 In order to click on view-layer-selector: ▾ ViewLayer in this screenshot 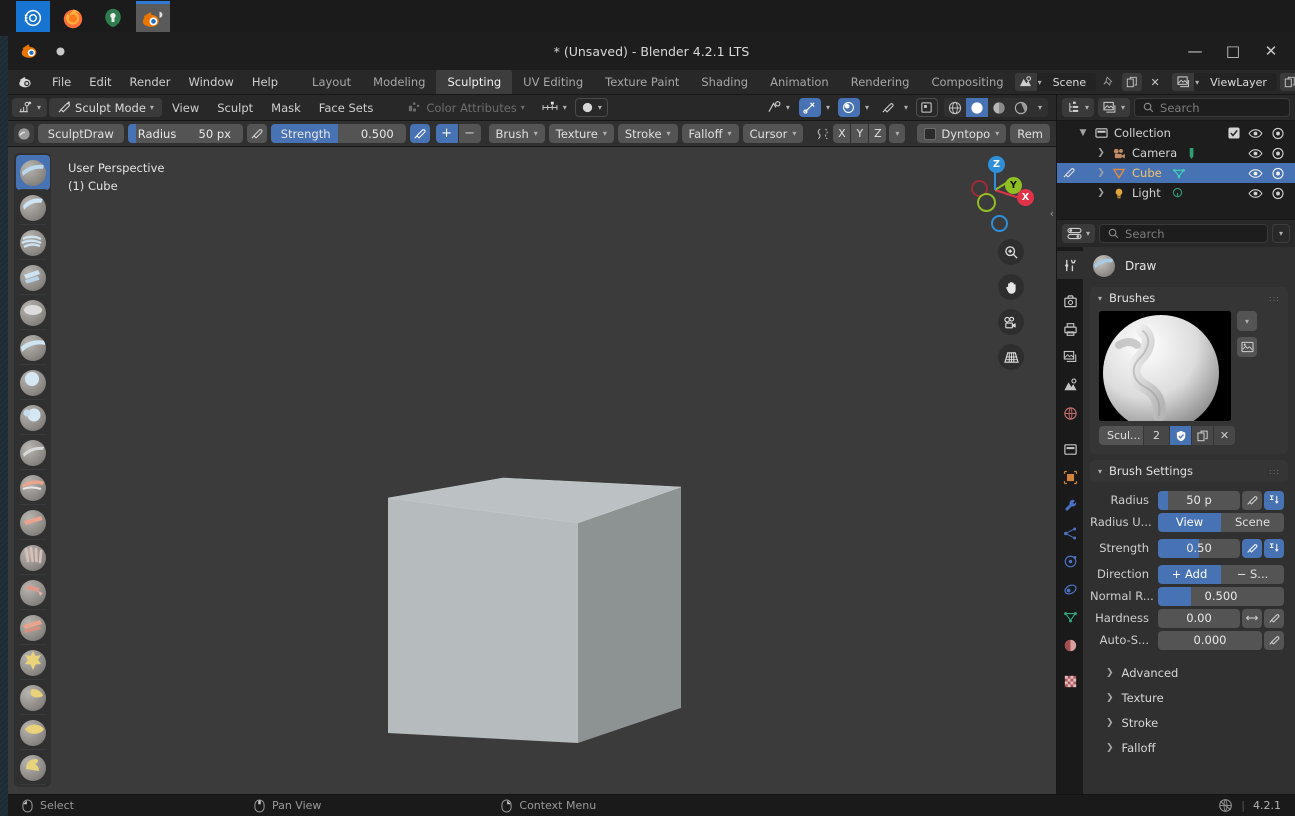, I will do `click(1224, 82)`.